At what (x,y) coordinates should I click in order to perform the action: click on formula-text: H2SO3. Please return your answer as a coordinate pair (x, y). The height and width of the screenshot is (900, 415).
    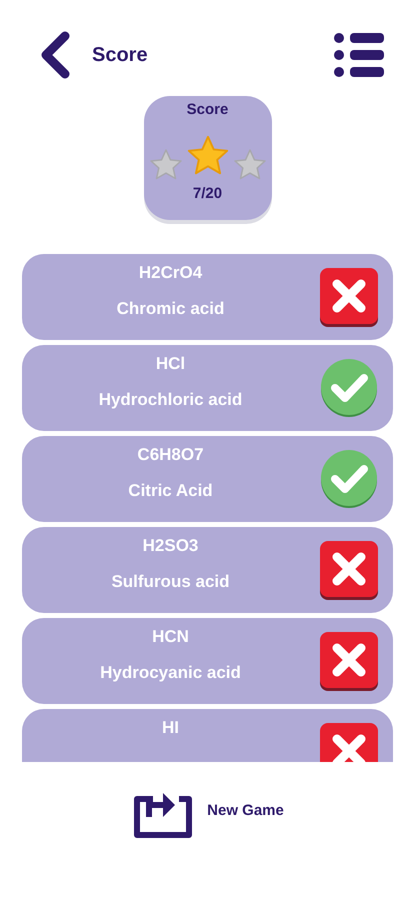
    Looking at the image, I should click on (170, 546).